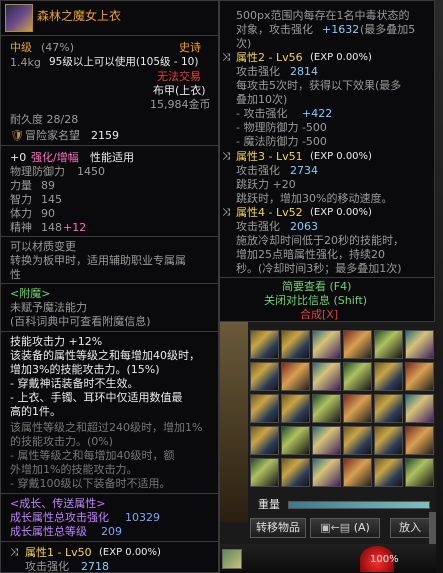 The height and width of the screenshot is (573, 443). Describe the element at coordinates (266, 184) in the screenshot. I see `attr3-desc: 跳跃力 +20` at that location.